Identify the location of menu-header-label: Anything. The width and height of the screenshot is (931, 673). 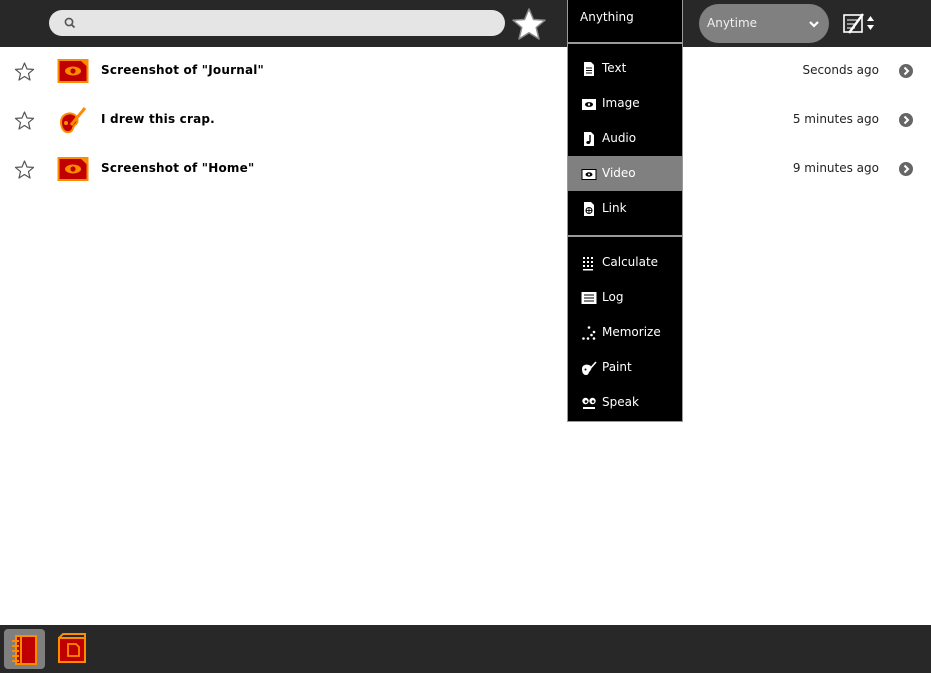
(607, 17).